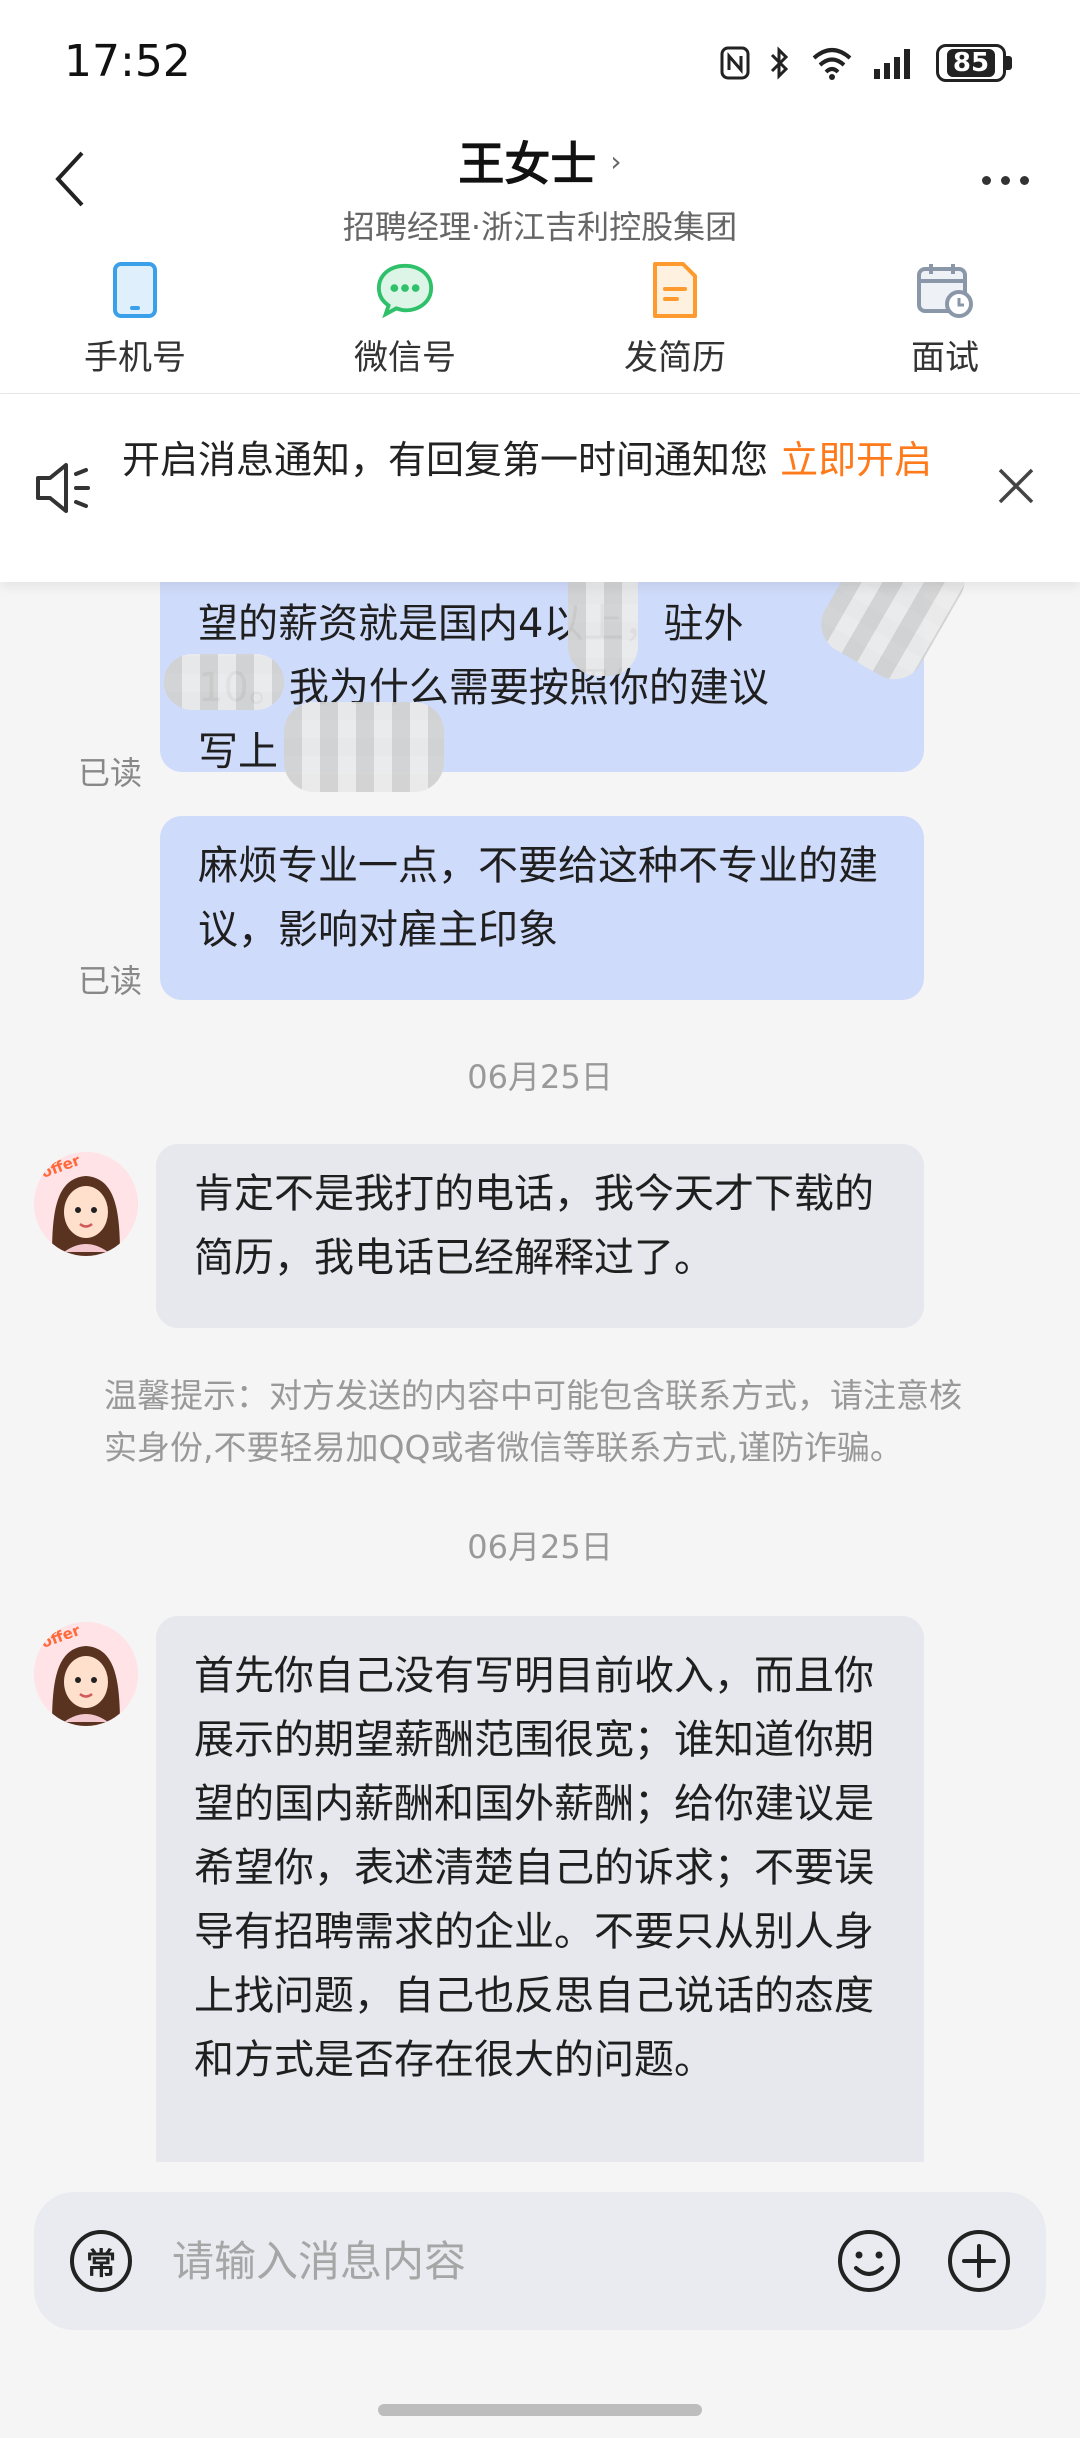  Describe the element at coordinates (779, 63) in the screenshot. I see `bluetooth-icon` at that location.